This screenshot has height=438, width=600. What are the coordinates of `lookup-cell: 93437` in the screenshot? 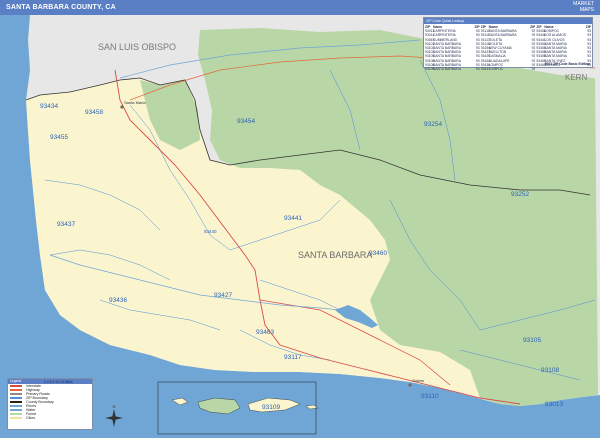 It's located at (485, 68).